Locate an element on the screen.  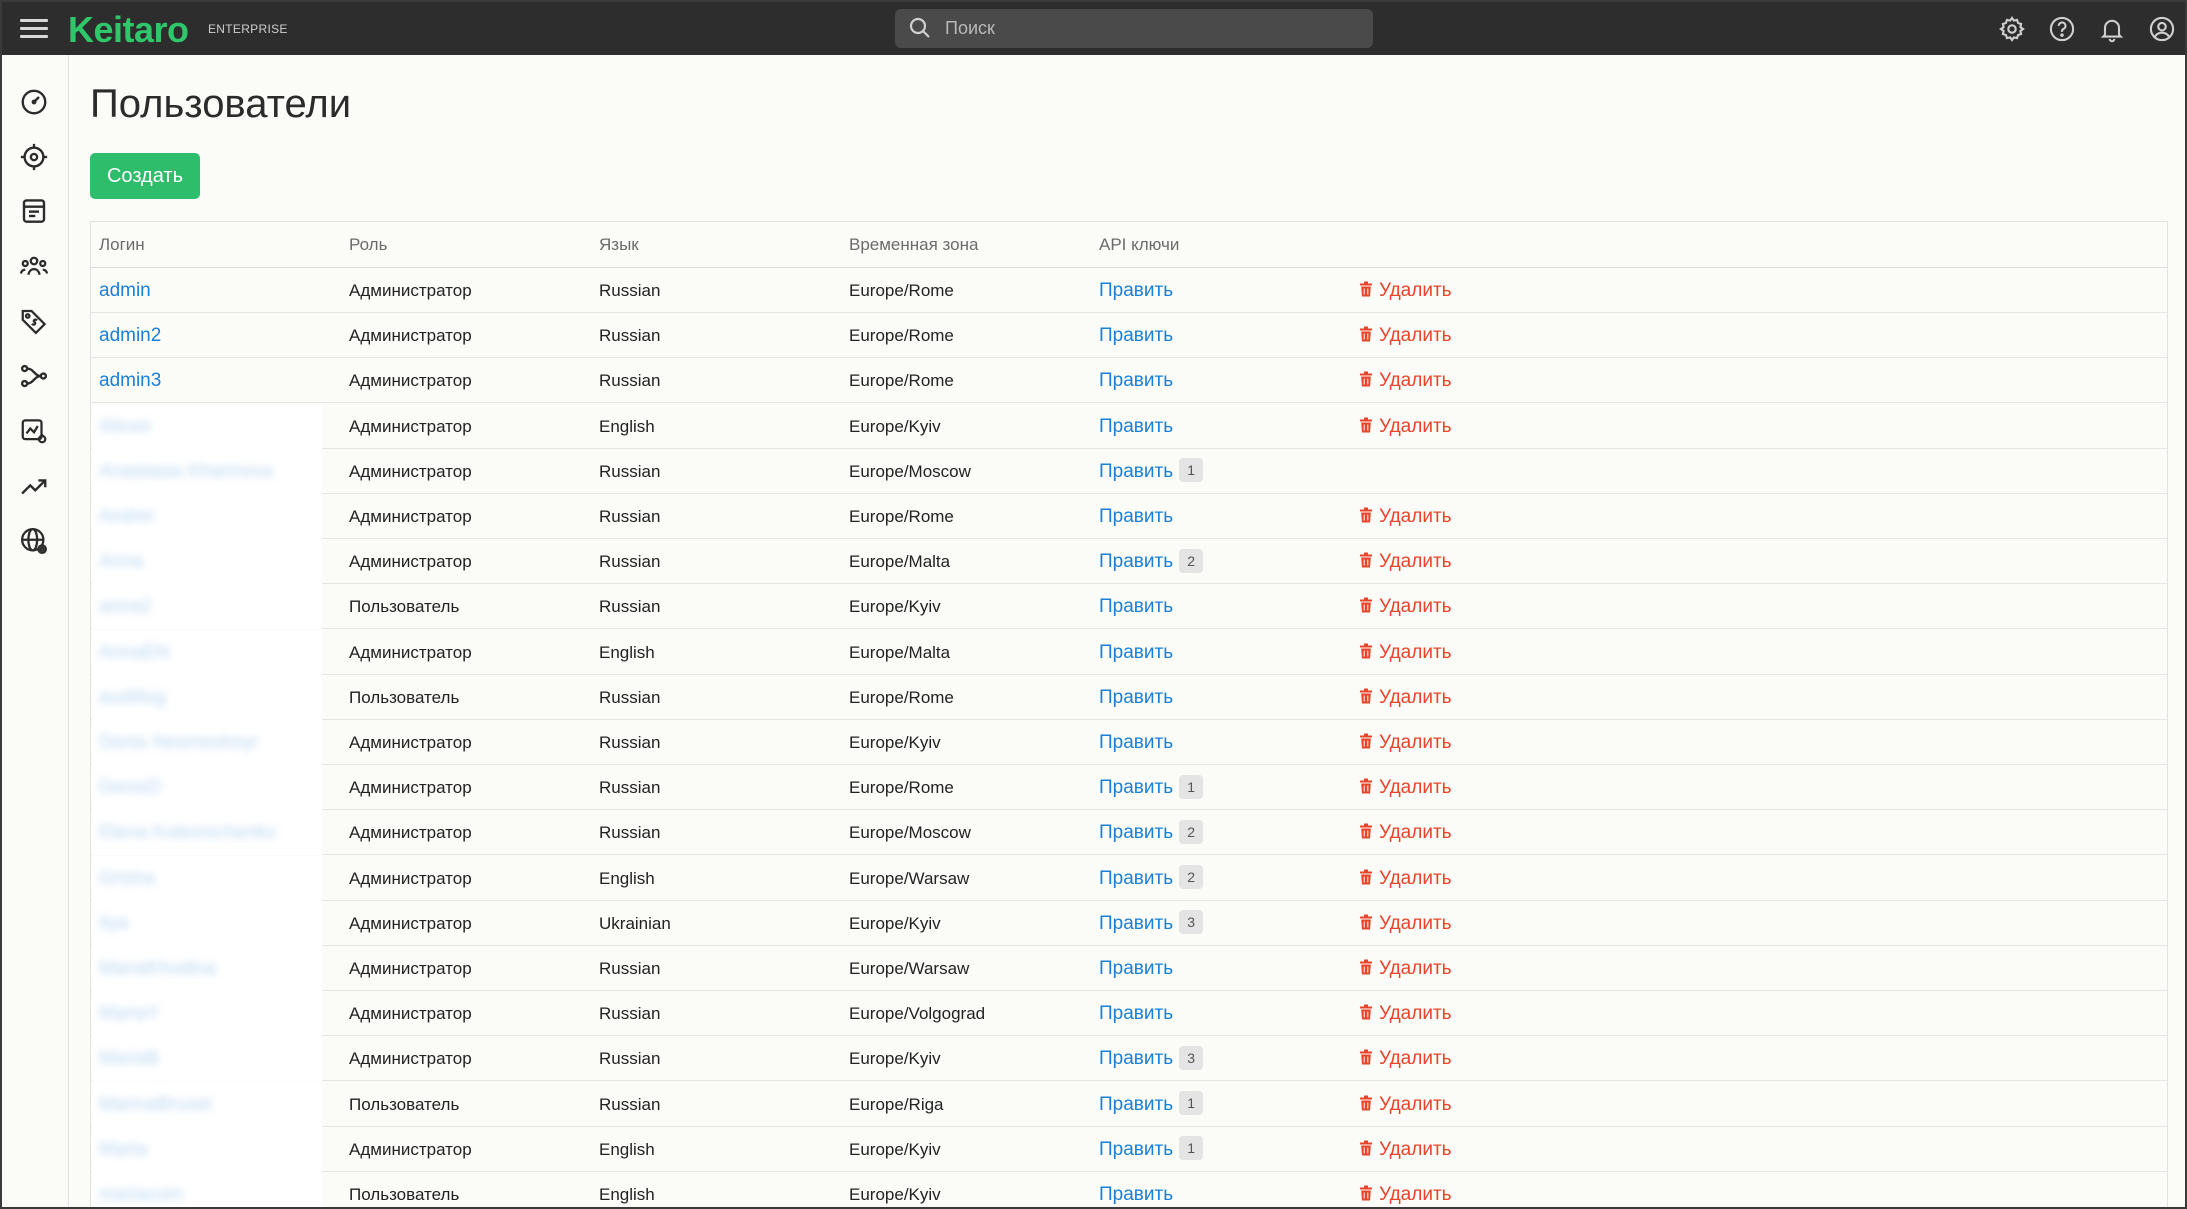
role-cell: Администратор is located at coordinates (410, 336).